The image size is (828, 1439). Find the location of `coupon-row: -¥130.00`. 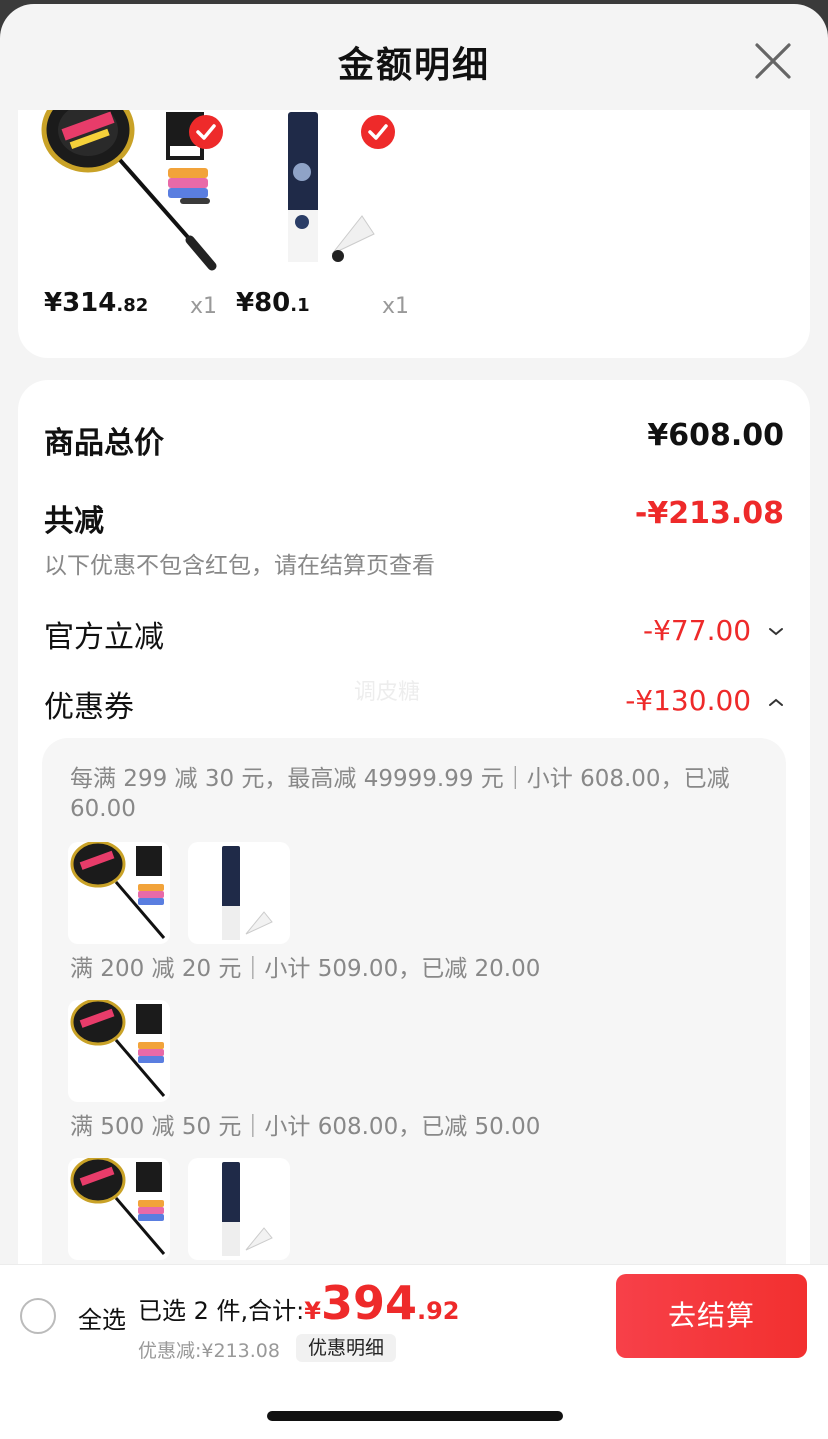

coupon-row: -¥130.00 is located at coordinates (704, 700).